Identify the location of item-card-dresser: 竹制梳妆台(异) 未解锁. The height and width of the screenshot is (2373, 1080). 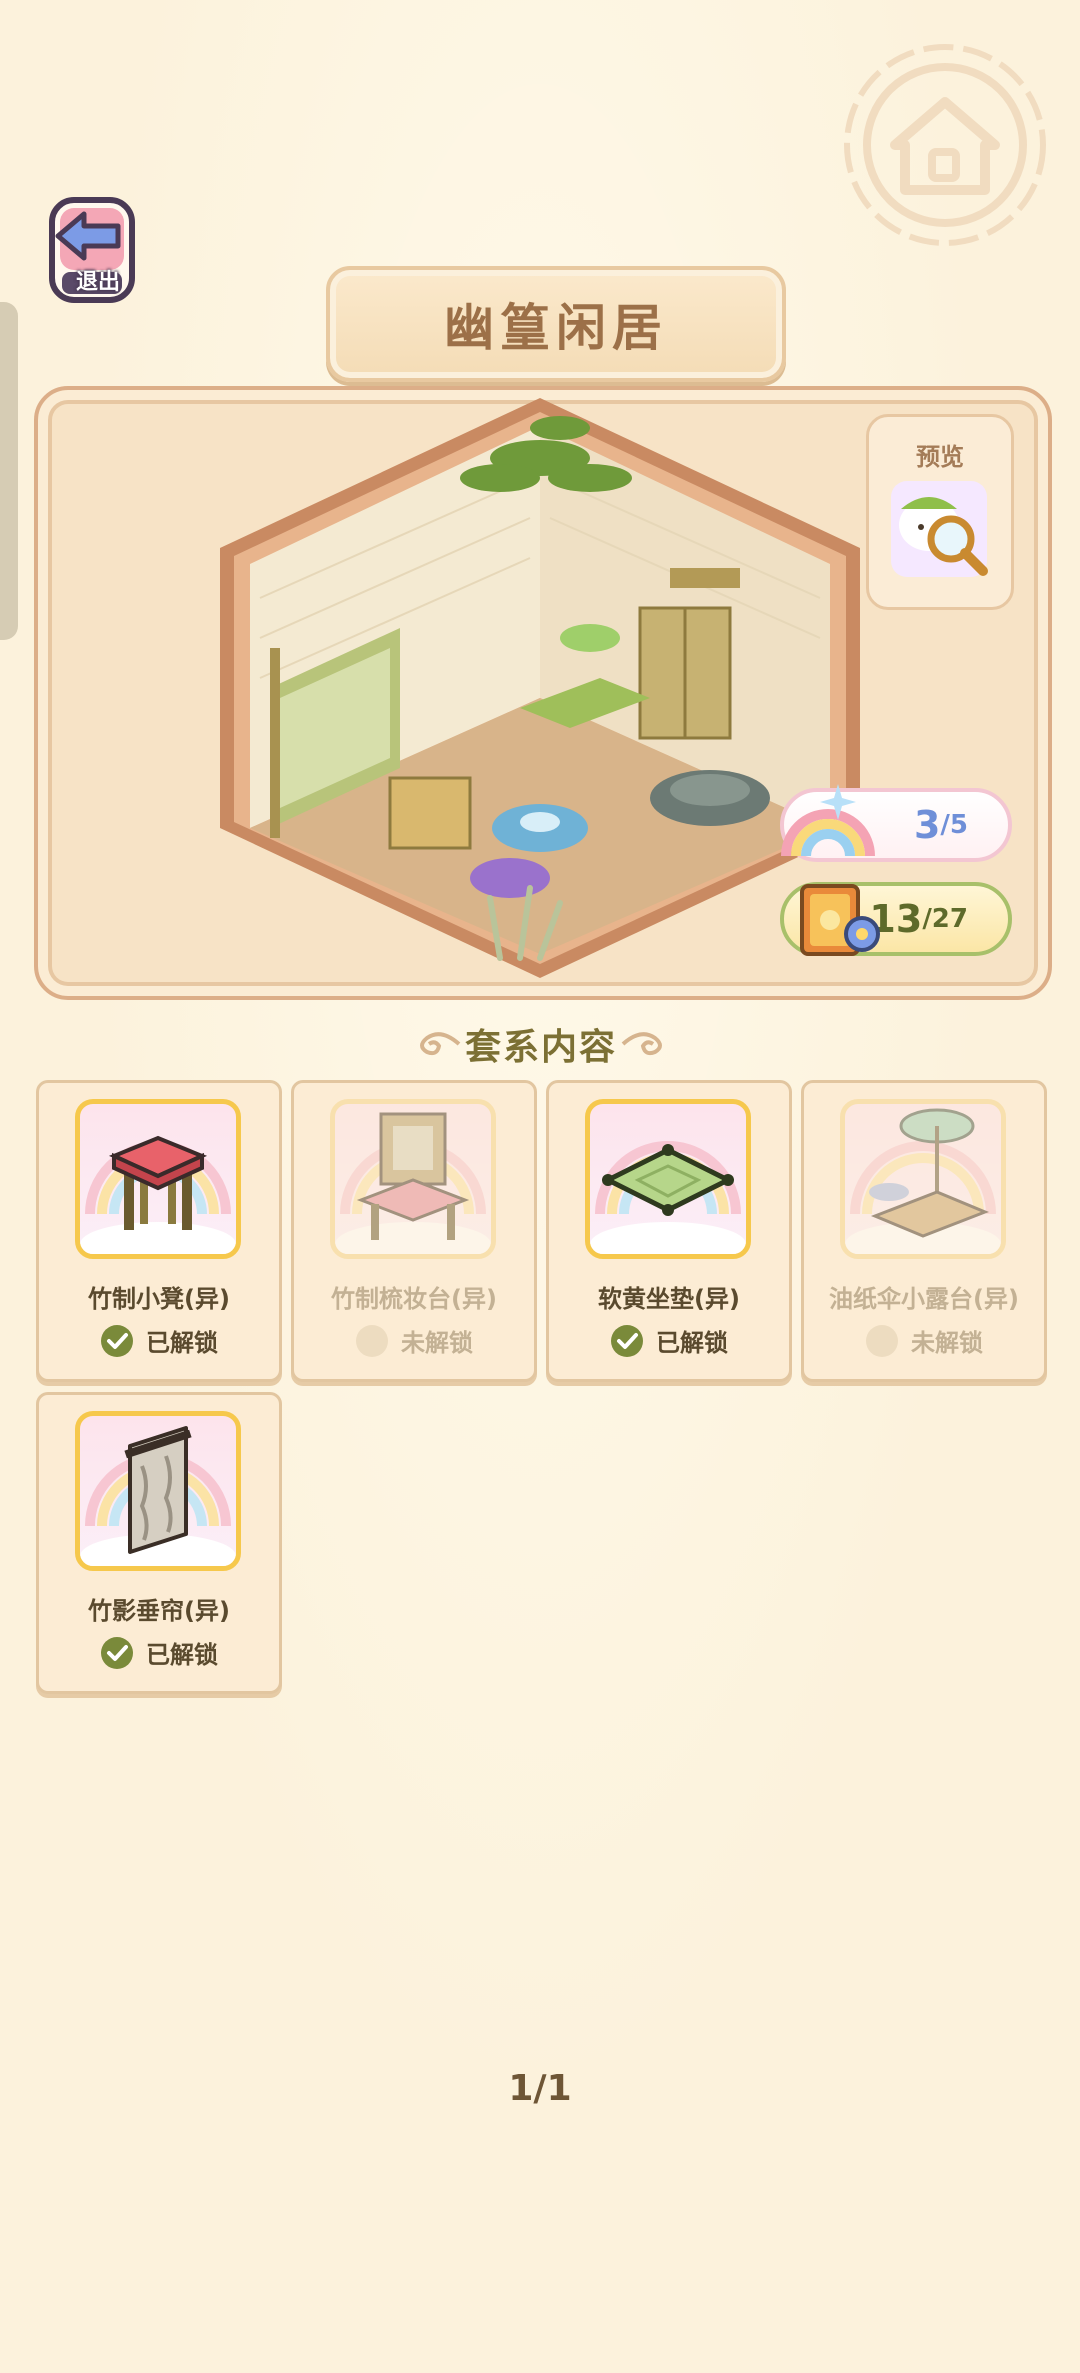
(414, 1231).